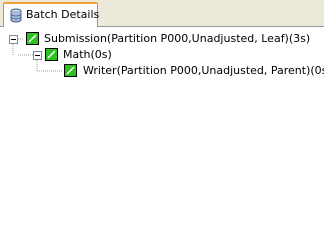 This screenshot has width=324, height=240. I want to click on tab-batch-details: Batch Details, so click(51, 14).